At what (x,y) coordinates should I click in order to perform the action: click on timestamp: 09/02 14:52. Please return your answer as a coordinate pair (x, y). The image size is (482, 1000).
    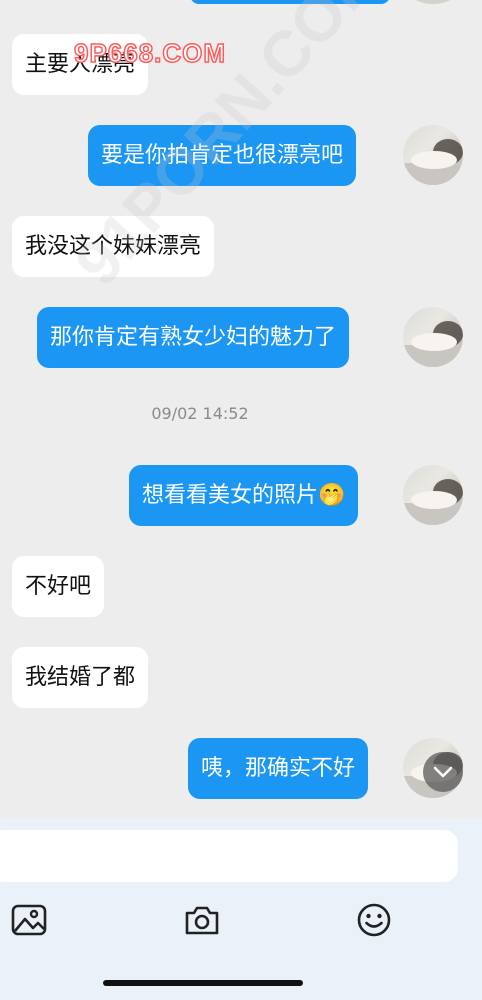
    Looking at the image, I should click on (200, 413).